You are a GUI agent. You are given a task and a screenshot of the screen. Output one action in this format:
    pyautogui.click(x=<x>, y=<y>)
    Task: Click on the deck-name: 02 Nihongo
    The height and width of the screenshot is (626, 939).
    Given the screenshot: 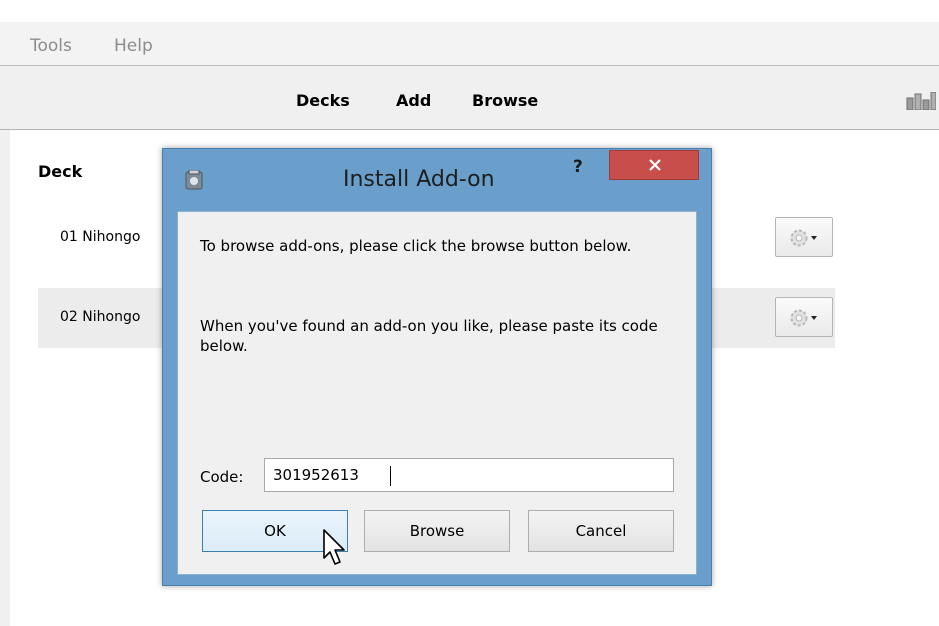 What is the action you would take?
    pyautogui.click(x=100, y=317)
    